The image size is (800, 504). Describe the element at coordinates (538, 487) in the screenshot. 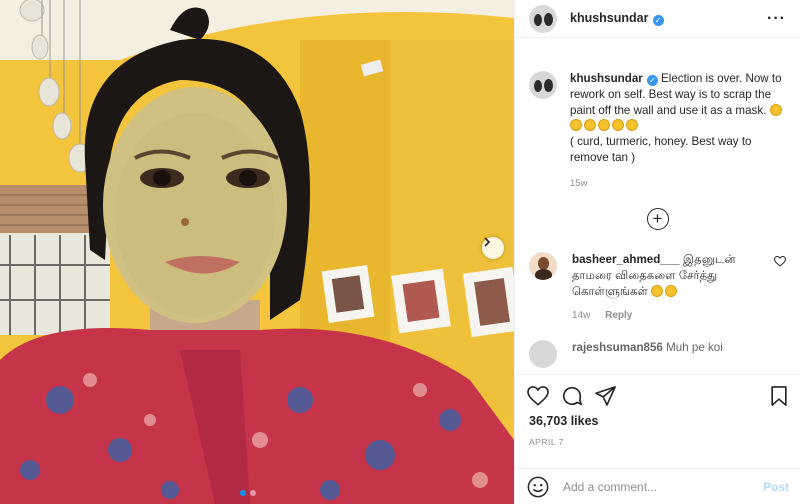

I see `smiley-icon` at that location.